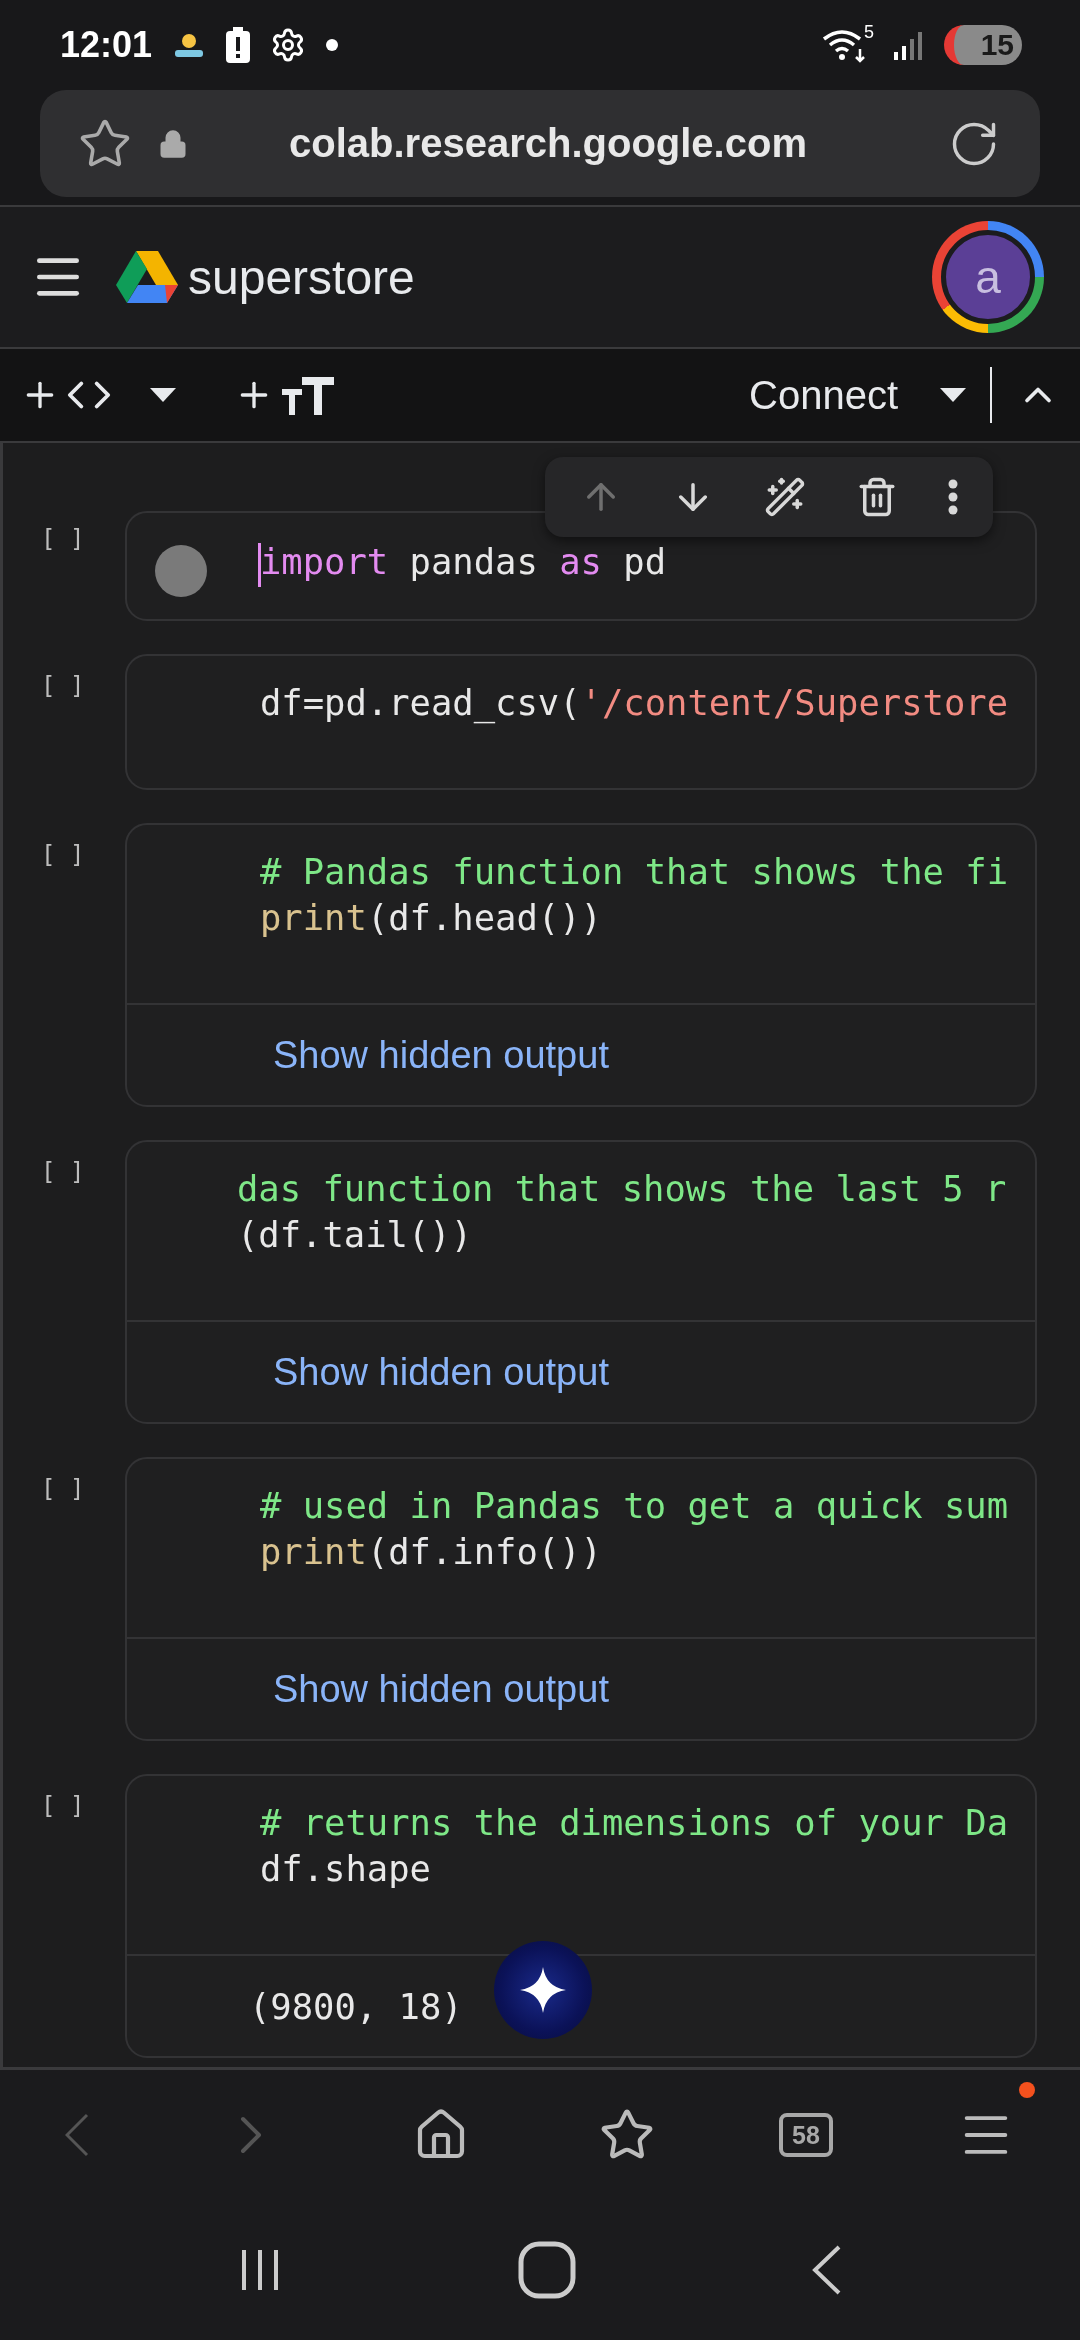 Image resolution: width=1080 pixels, height=2340 pixels. Describe the element at coordinates (869, 32) in the screenshot. I see `wifi-band-text: 5` at that location.